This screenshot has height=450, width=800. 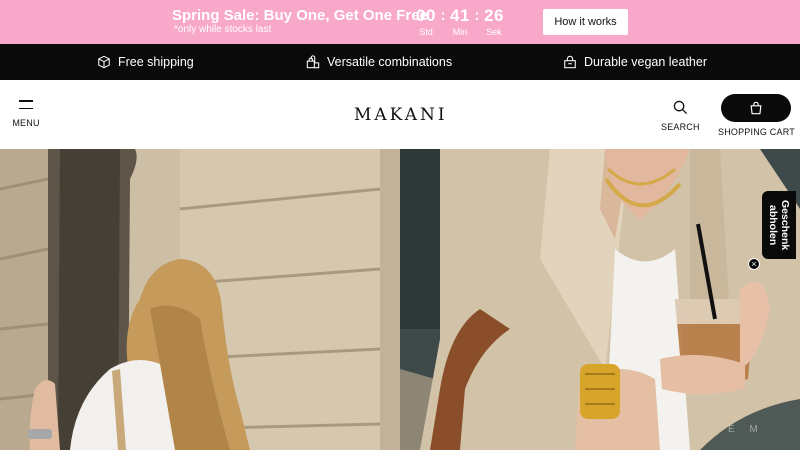 What do you see at coordinates (680, 127) in the screenshot?
I see `search-label: SEARCH` at bounding box center [680, 127].